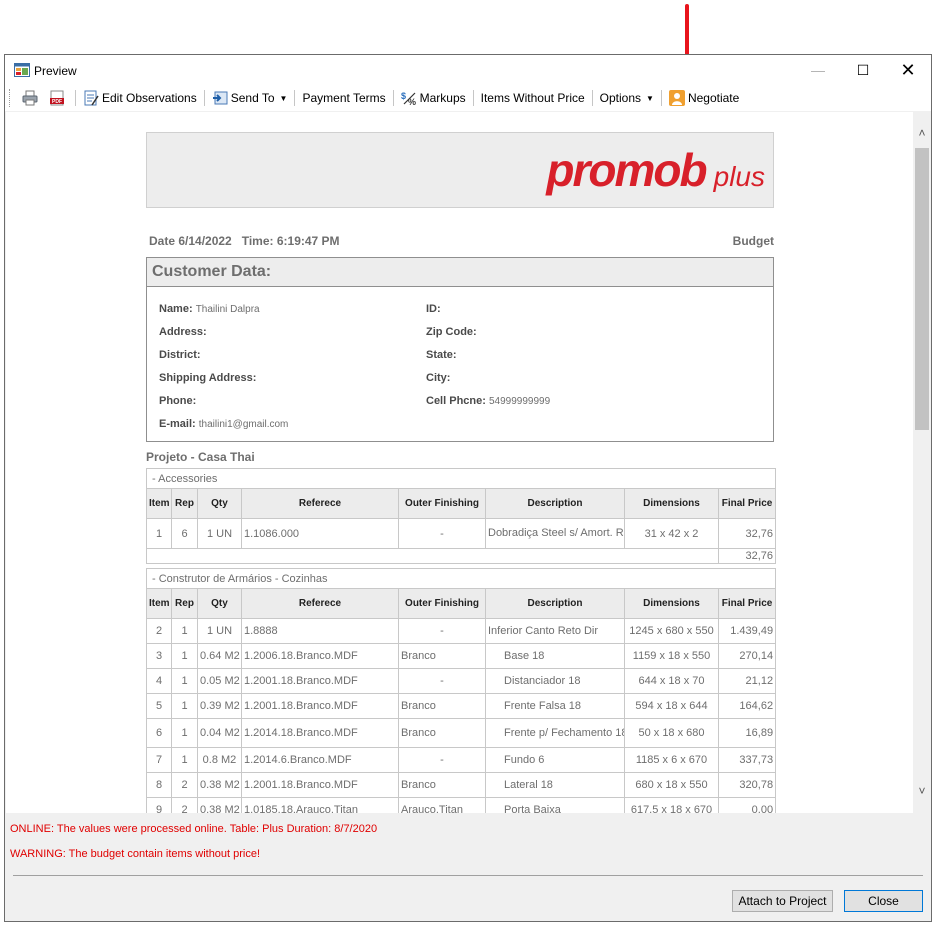 This screenshot has width=942, height=929. I want to click on markups-button: $ % Markups, so click(433, 98).